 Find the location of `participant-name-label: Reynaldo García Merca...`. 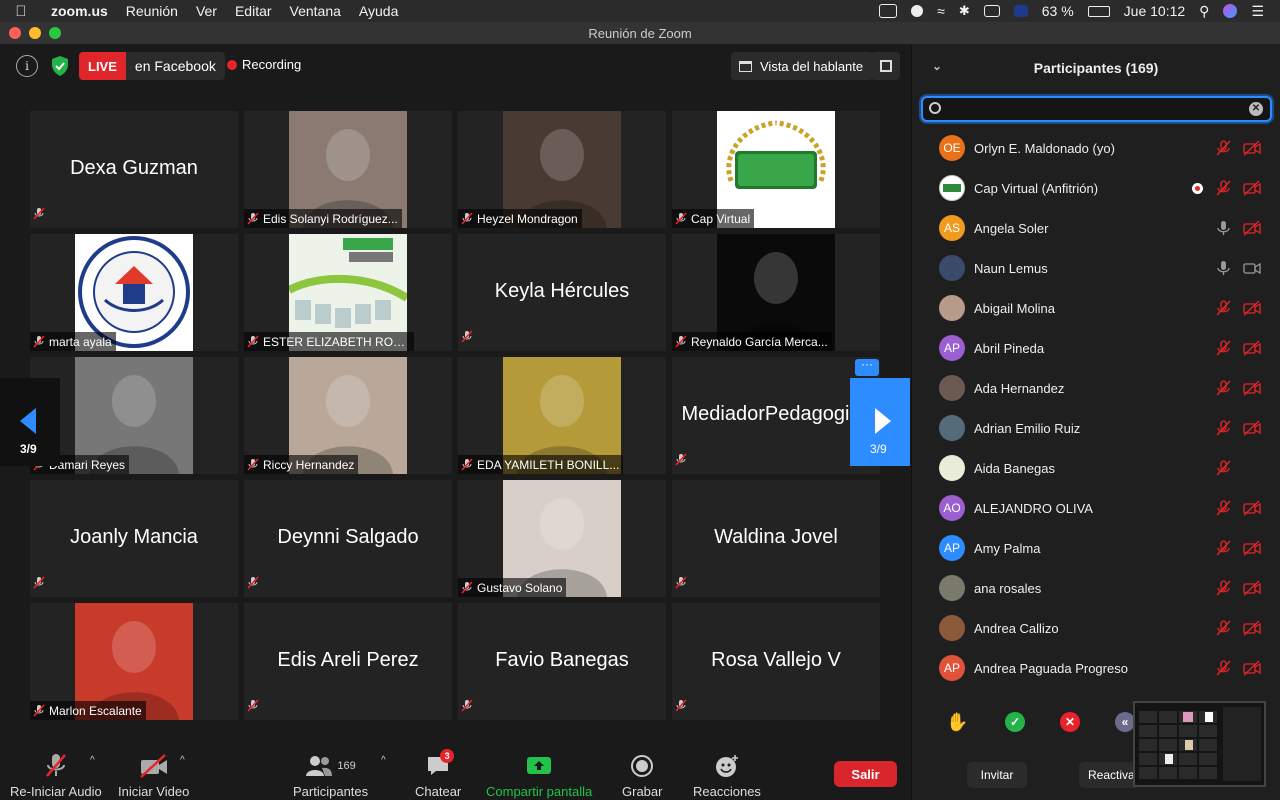

participant-name-label: Reynaldo García Merca... is located at coordinates (752, 341).